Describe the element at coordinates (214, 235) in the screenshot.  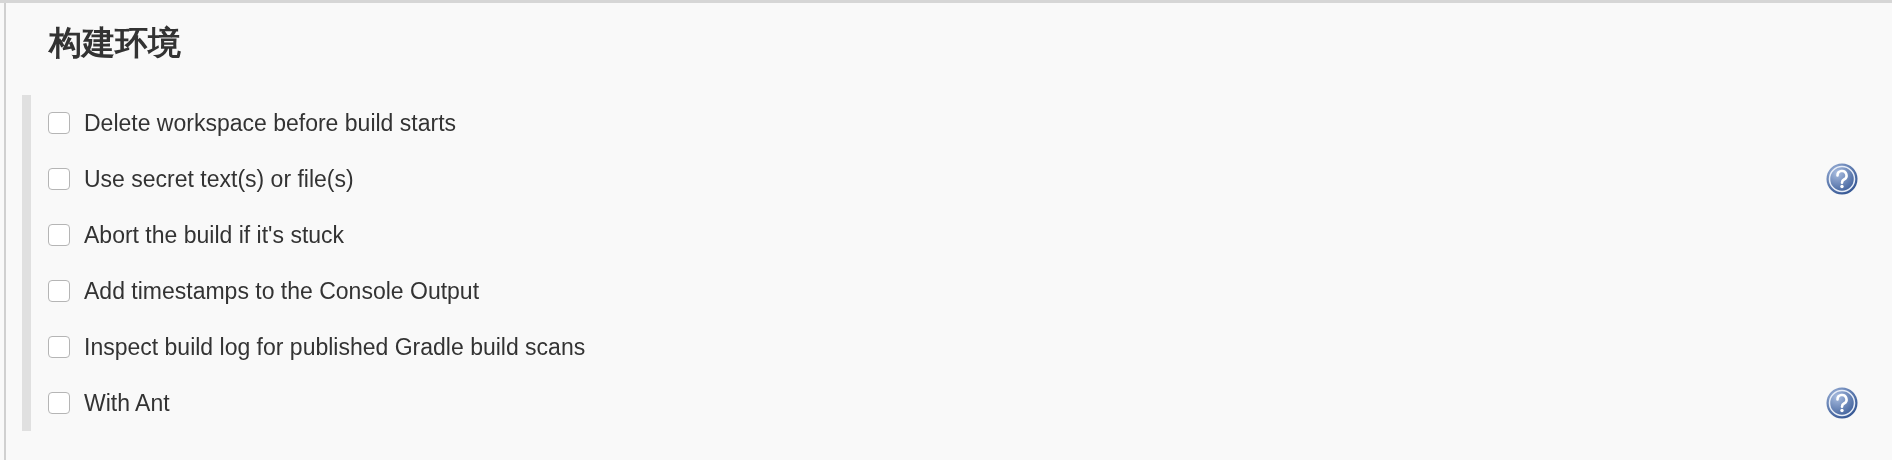
I see `option-label: Abort the build if it's stuck` at that location.